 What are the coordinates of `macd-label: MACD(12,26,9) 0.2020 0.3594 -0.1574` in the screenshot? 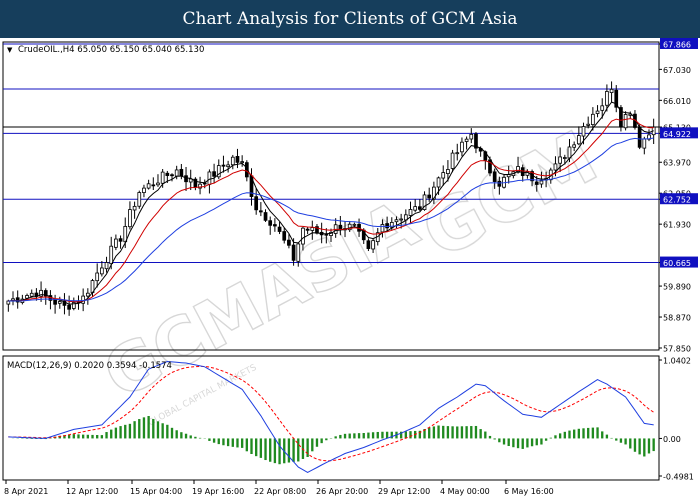 It's located at (89, 366).